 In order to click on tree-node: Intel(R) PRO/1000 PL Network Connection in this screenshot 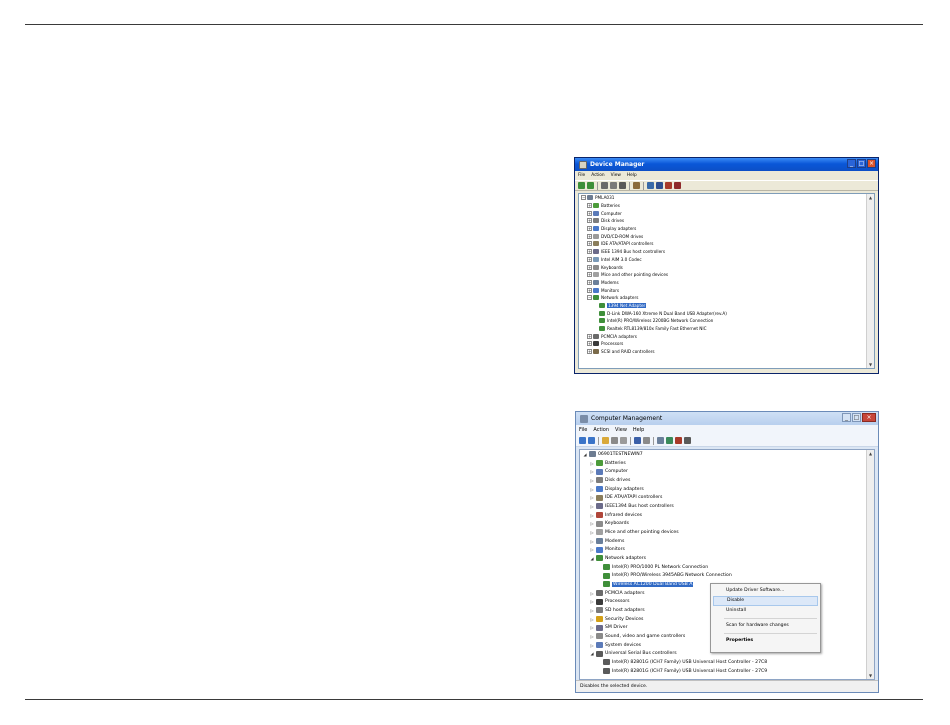, I will do `click(674, 567)`.